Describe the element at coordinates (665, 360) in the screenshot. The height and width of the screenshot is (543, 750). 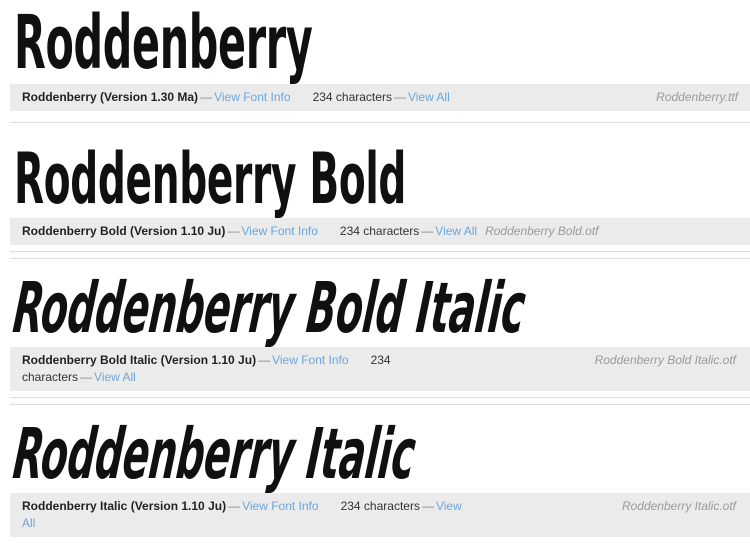
I see `font-filename: Roddenberry Bold Italic.otf` at that location.